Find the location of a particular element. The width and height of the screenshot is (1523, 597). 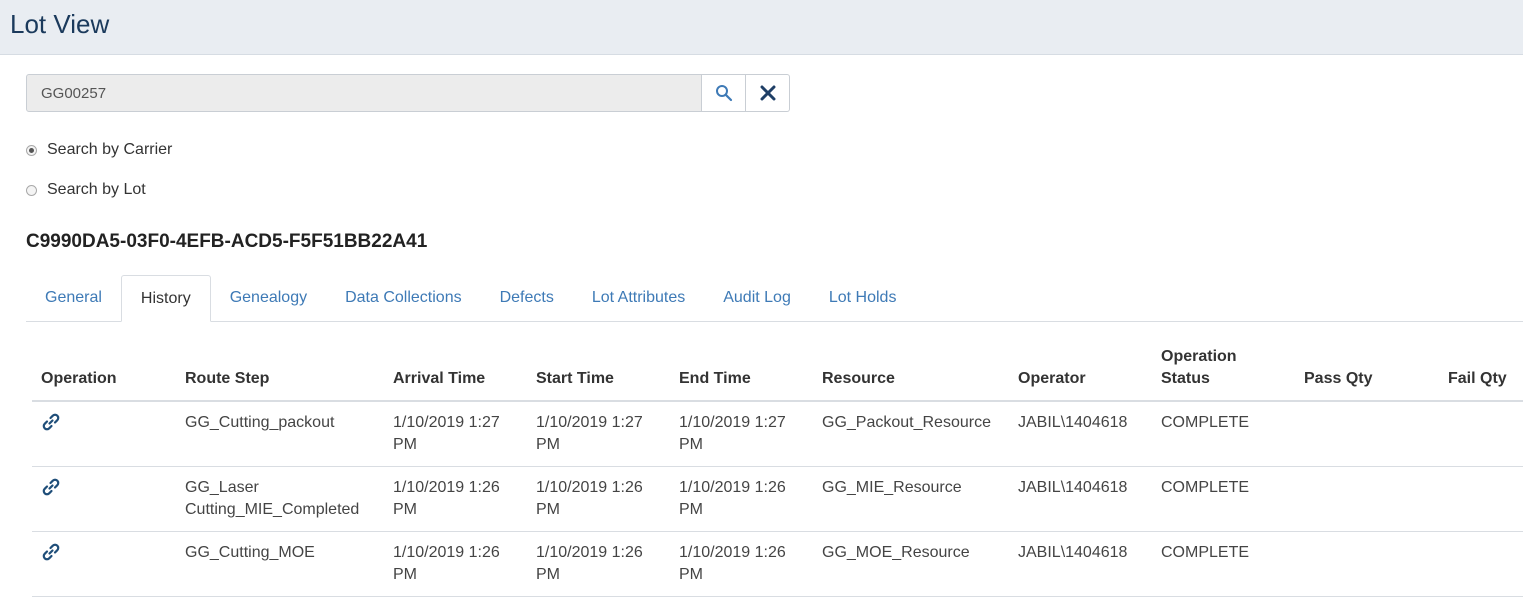

resource-cell: GG_MOE_Resource is located at coordinates (911, 564).